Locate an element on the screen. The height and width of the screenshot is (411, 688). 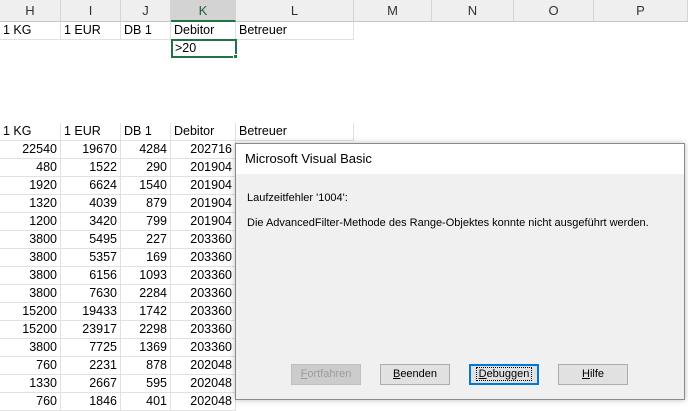
cell-eur: 7630 is located at coordinates (91, 294).